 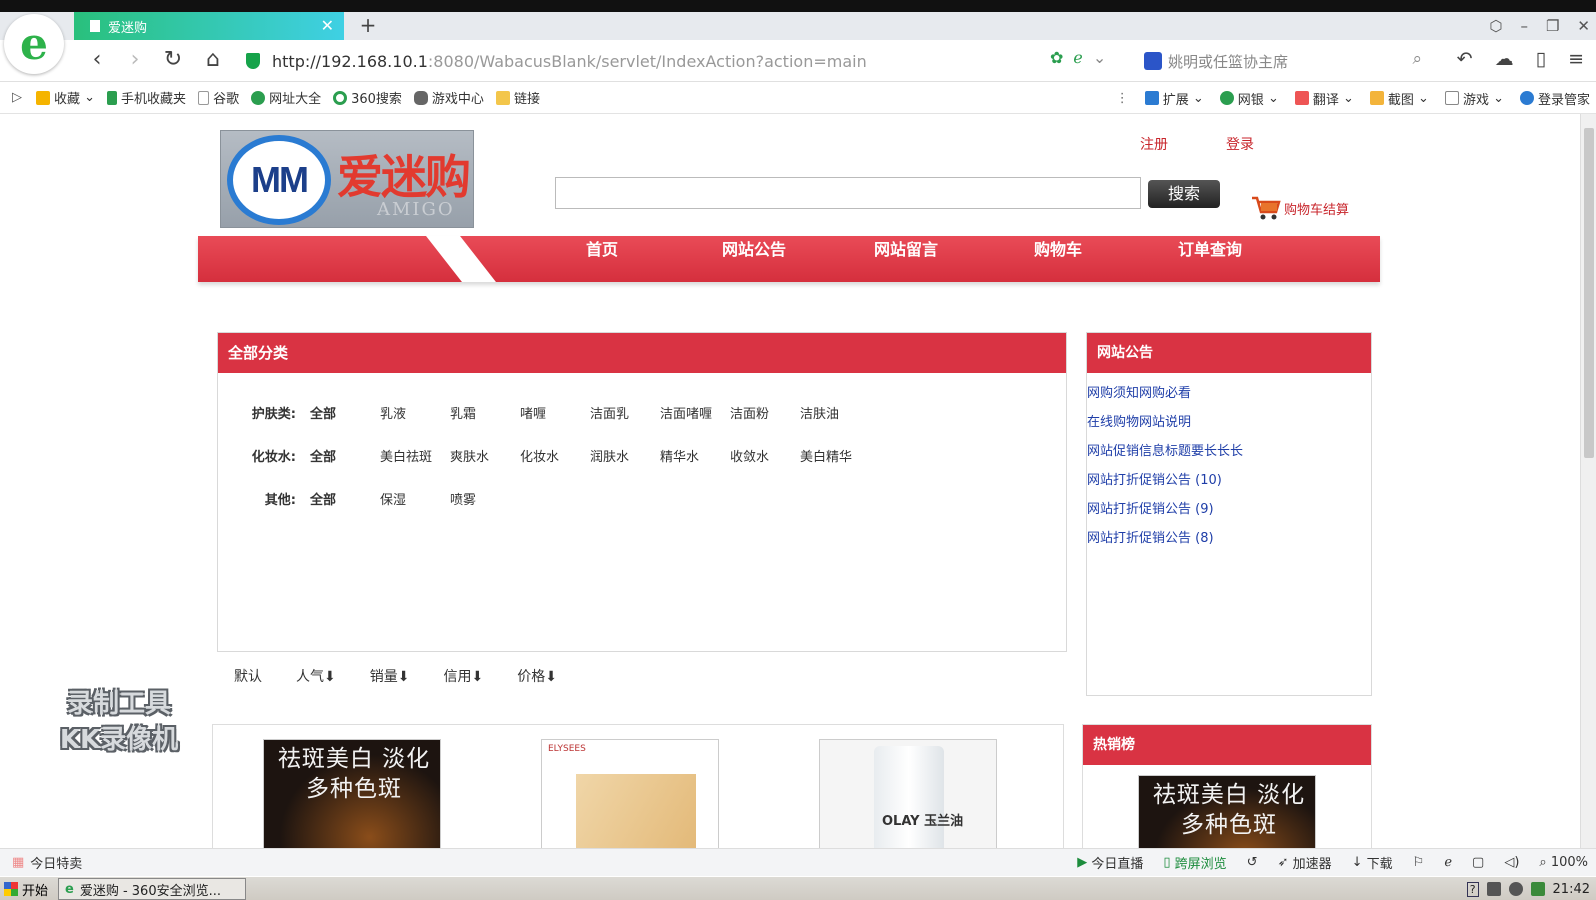 What do you see at coordinates (602, 259) in the screenshot?
I see `menu-home: 首页` at bounding box center [602, 259].